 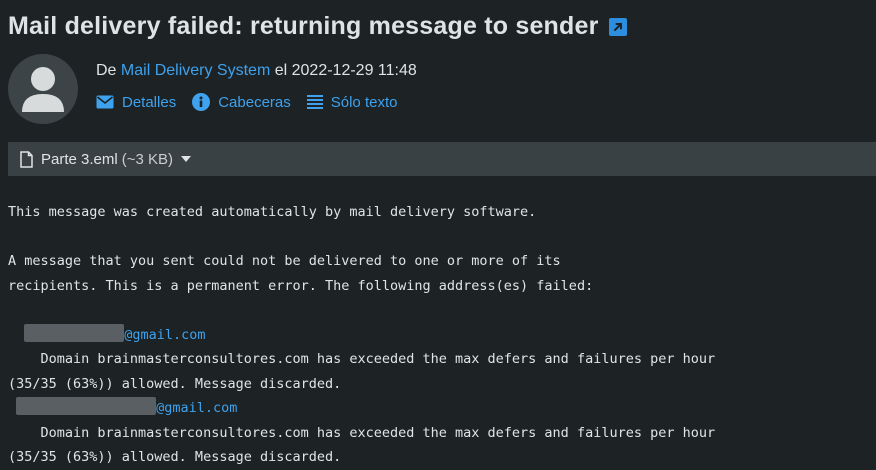 What do you see at coordinates (43, 89) in the screenshot?
I see `user-avatar-icon` at bounding box center [43, 89].